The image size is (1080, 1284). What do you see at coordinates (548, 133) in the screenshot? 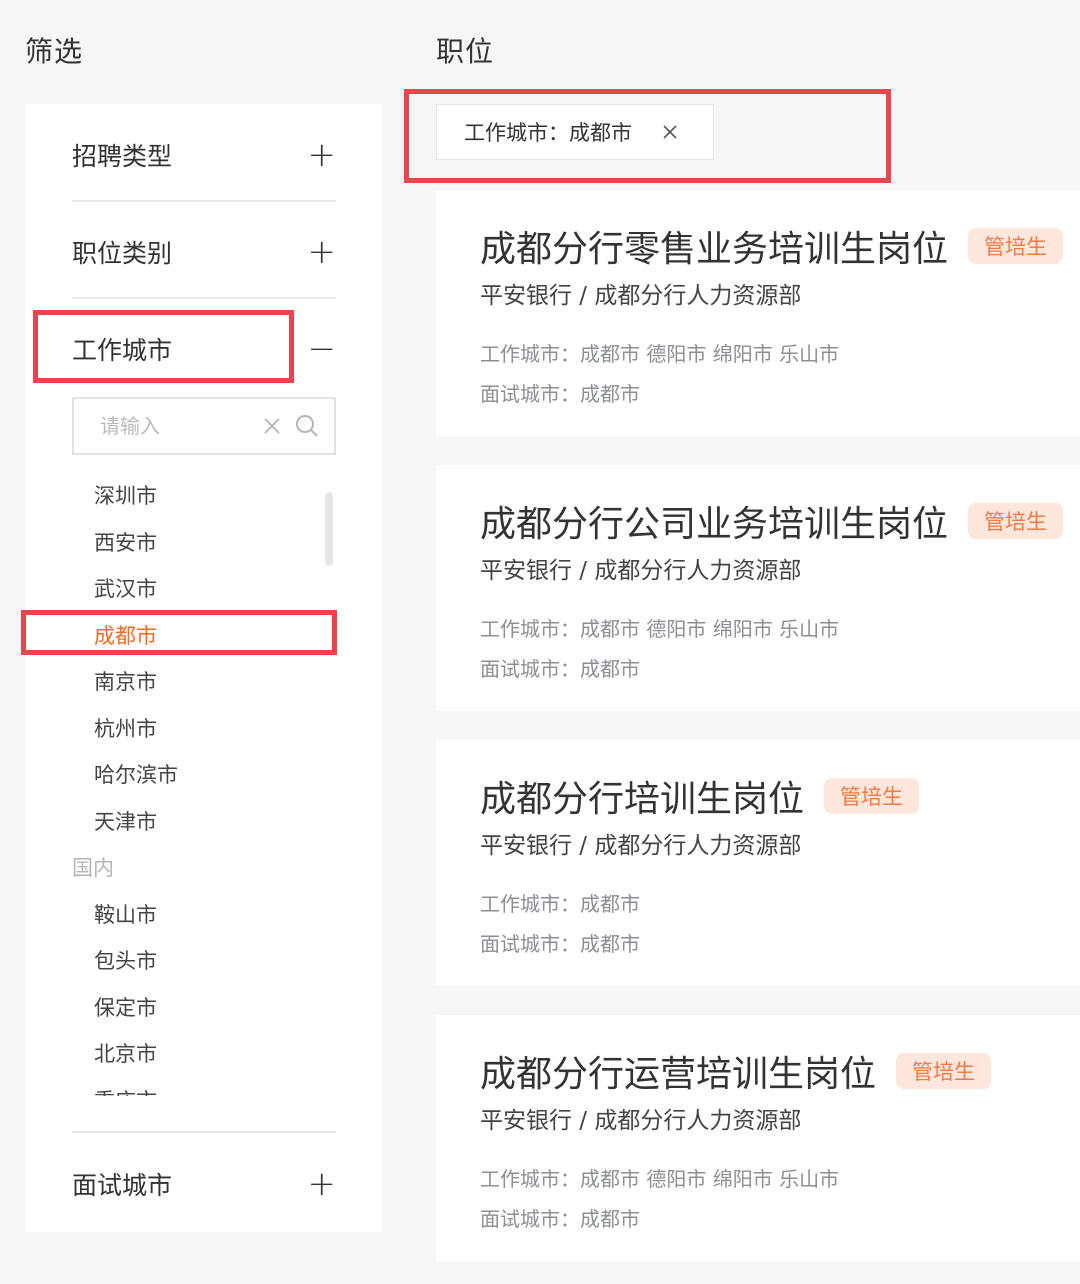
I see `active-filter-label: 工作城市：成都市` at bounding box center [548, 133].